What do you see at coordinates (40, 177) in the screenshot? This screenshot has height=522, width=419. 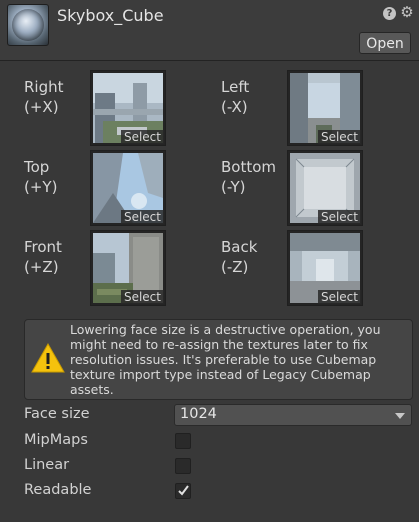 I see `face-label-top: Top (+Y)` at bounding box center [40, 177].